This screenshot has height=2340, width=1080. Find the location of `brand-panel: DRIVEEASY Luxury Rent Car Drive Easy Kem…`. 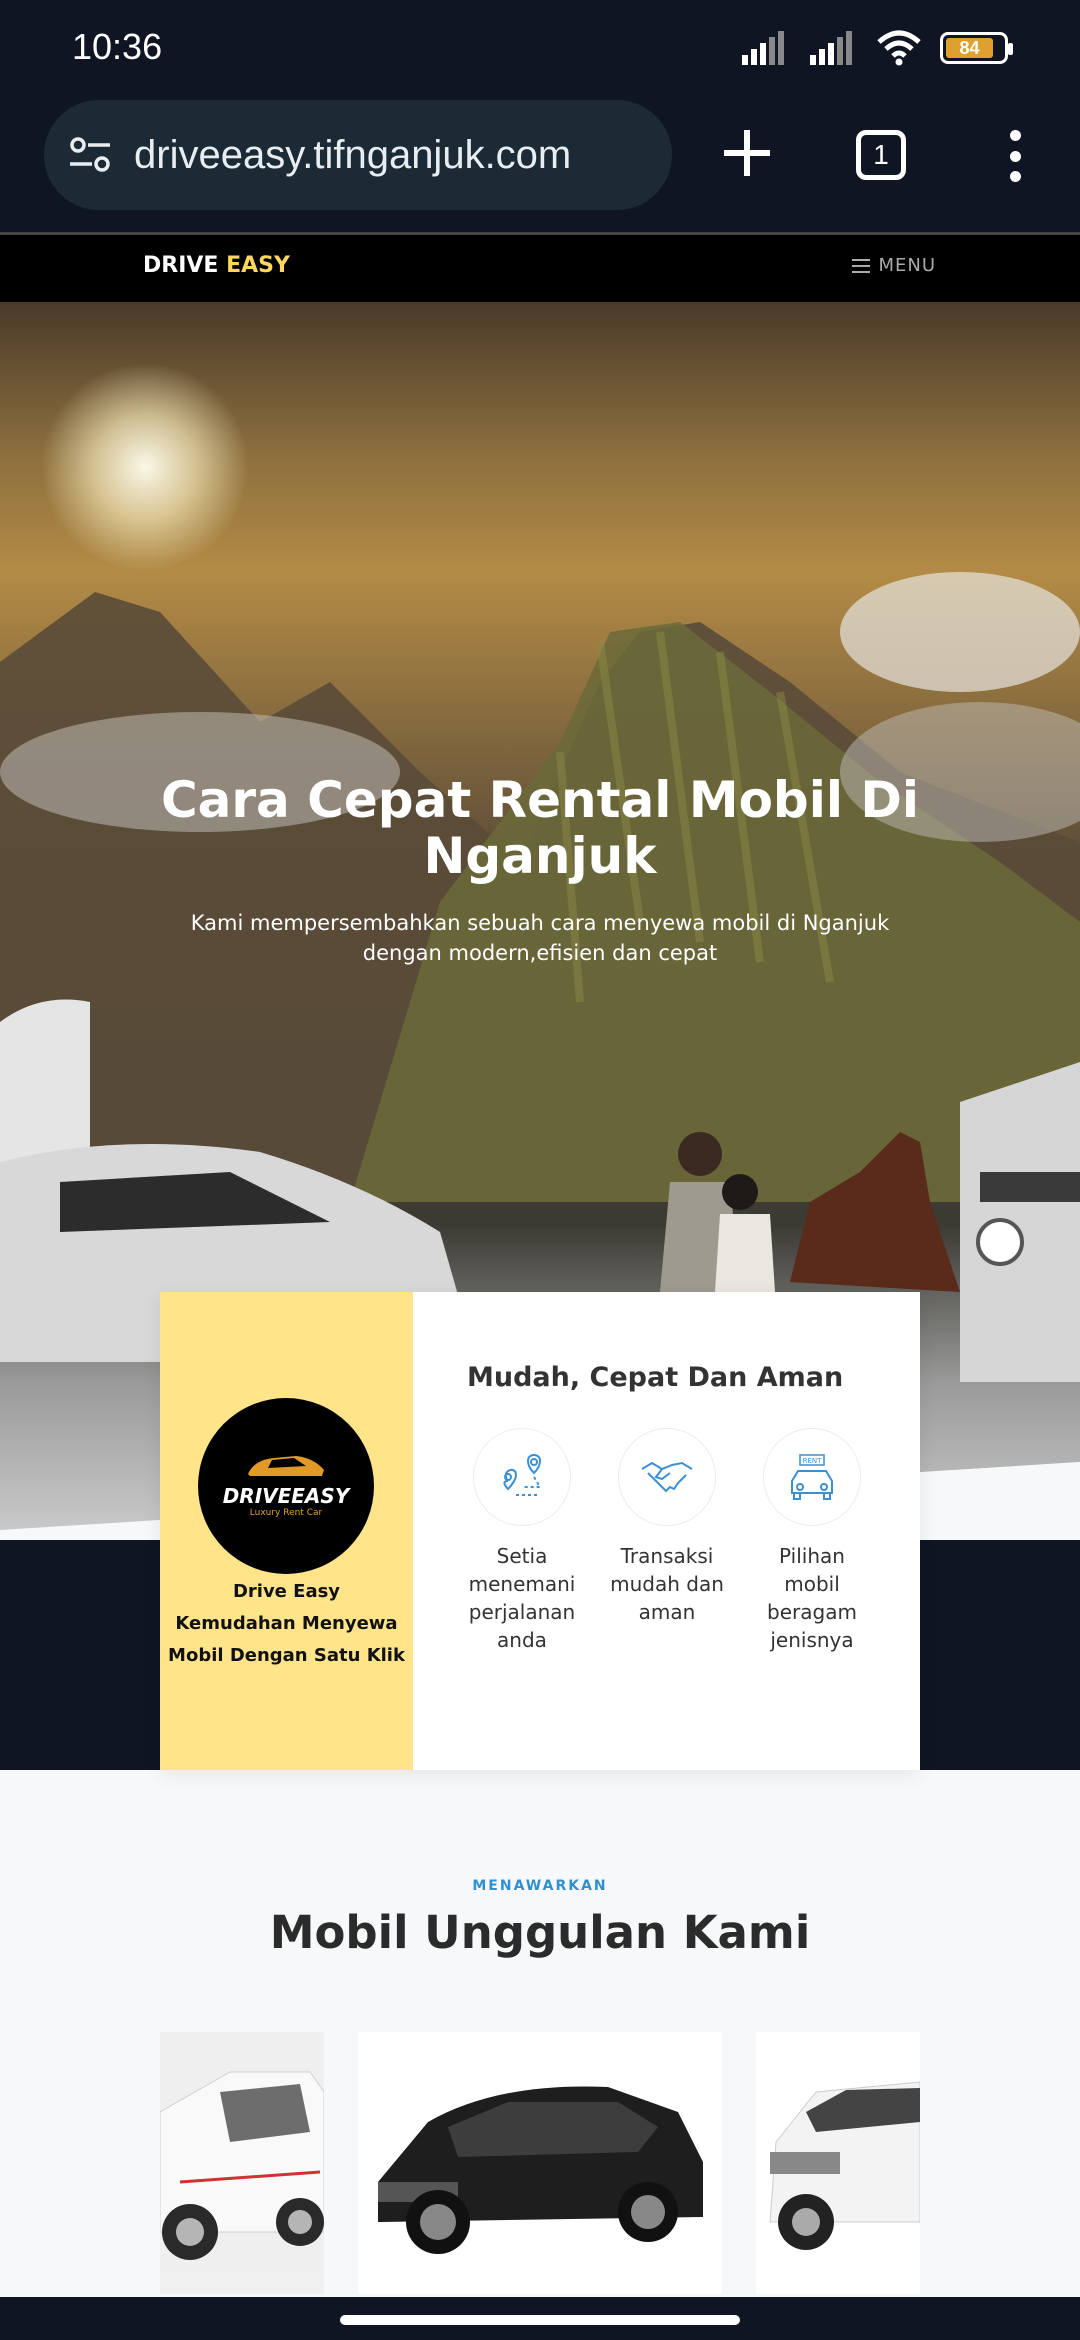

brand-panel: DRIVEEASY Luxury Rent Car Drive Easy Kem… is located at coordinates (286, 1531).